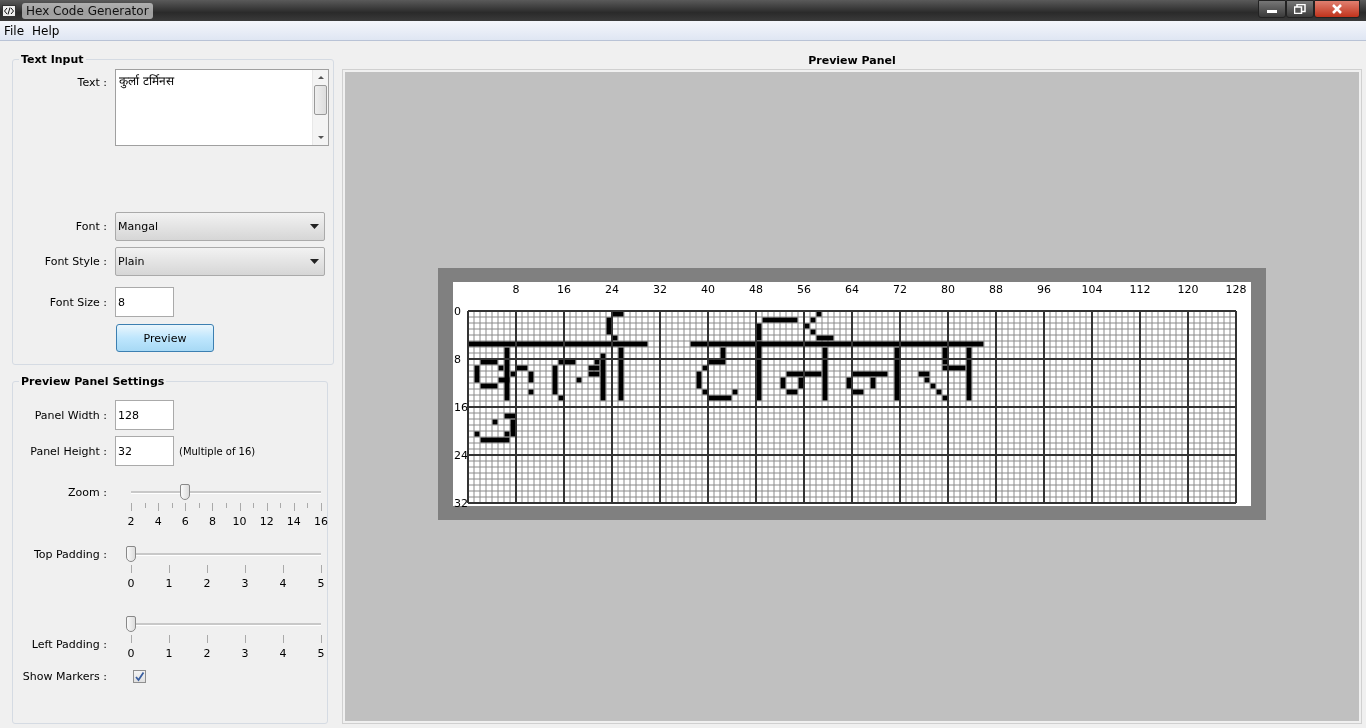 This screenshot has height=728, width=1366. I want to click on minimize-button, so click(1272, 9).